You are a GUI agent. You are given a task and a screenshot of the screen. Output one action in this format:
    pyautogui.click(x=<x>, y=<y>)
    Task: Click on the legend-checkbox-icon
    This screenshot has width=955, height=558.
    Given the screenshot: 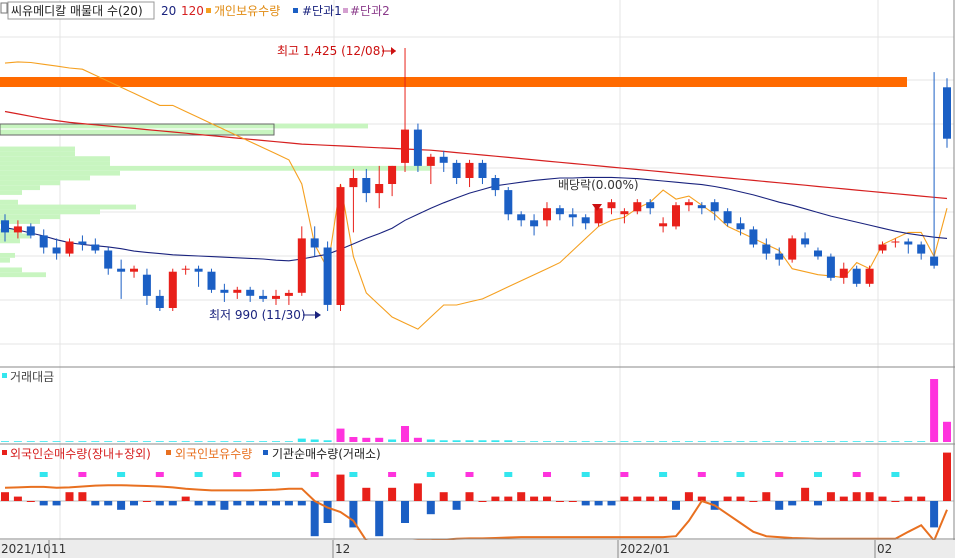 What is the action you would take?
    pyautogui.click(x=4, y=8)
    